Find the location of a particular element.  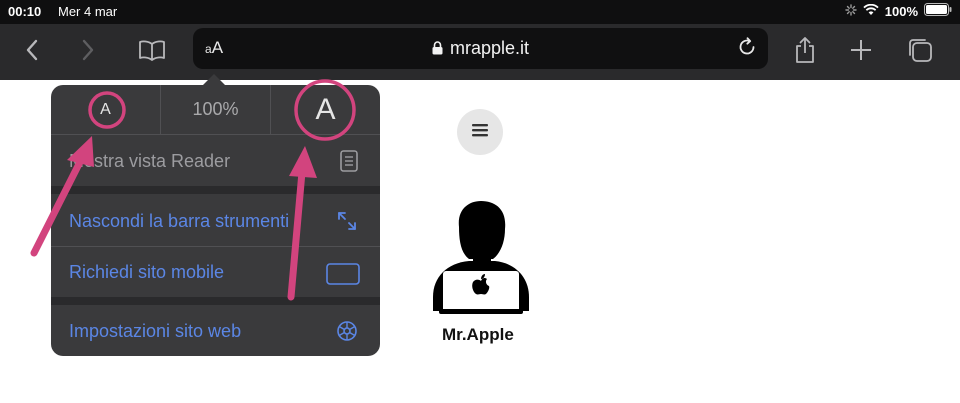

battery-percentage: 100% is located at coordinates (901, 11).